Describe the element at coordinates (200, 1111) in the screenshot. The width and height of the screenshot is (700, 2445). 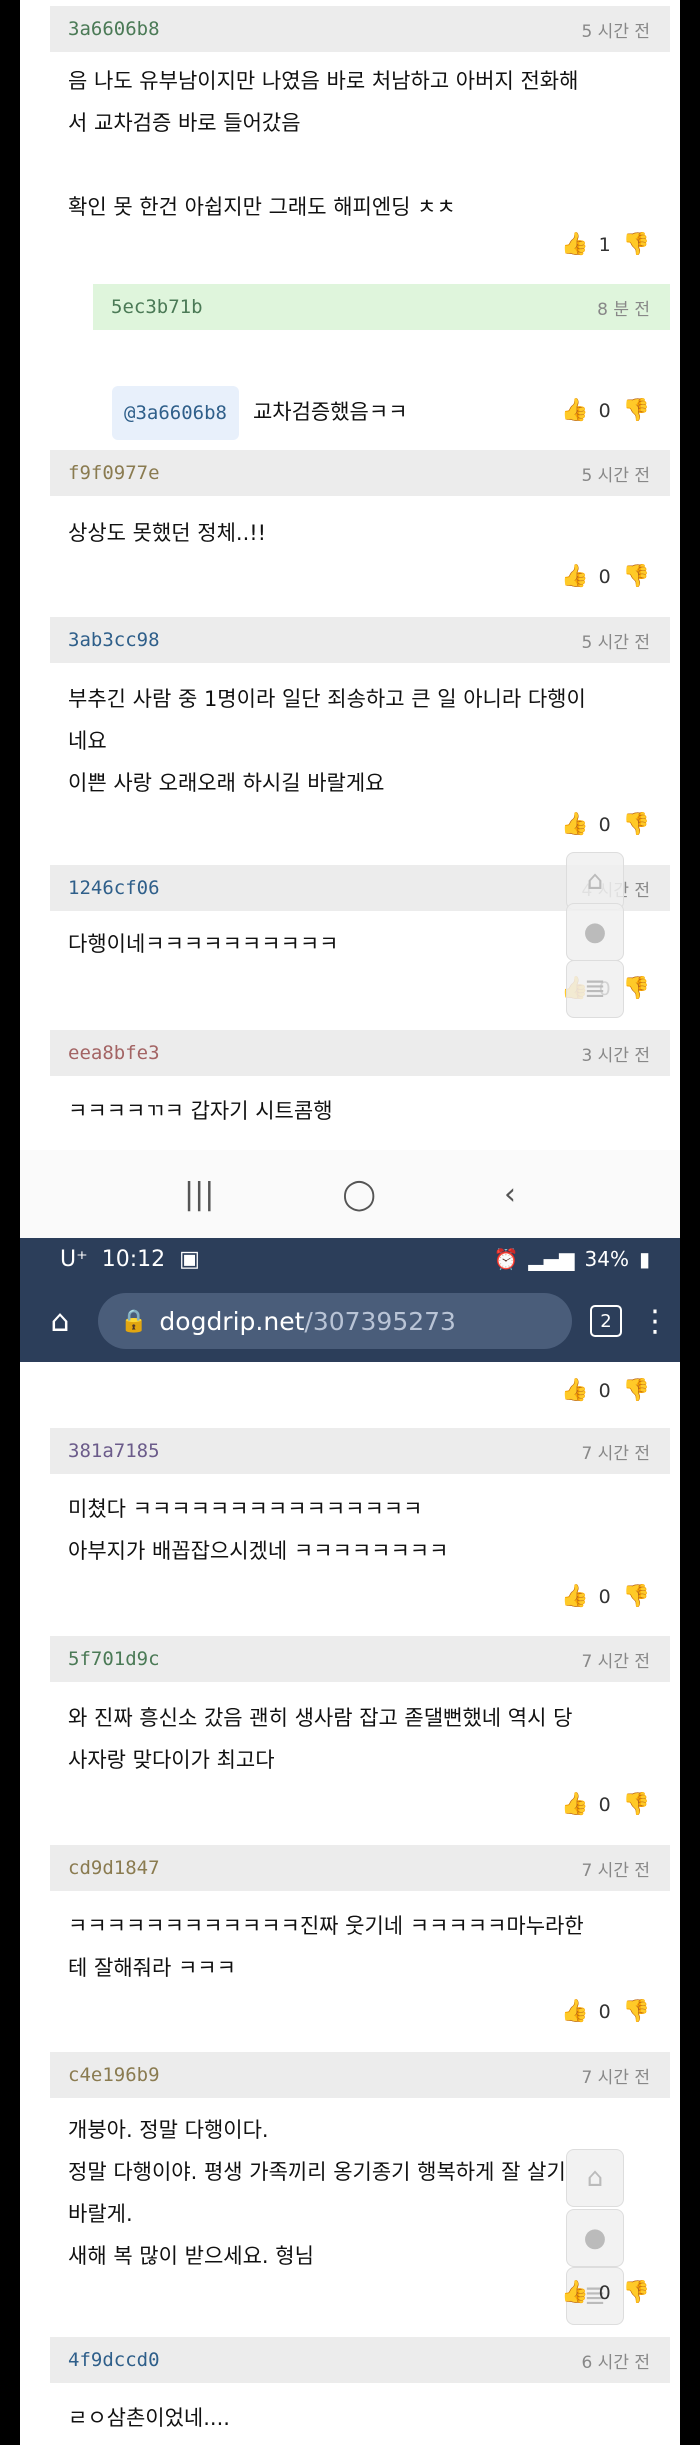
I see `comment-text: ㅋㅋㅋㅋㄲㅋ 갑자기 시트콤행` at that location.